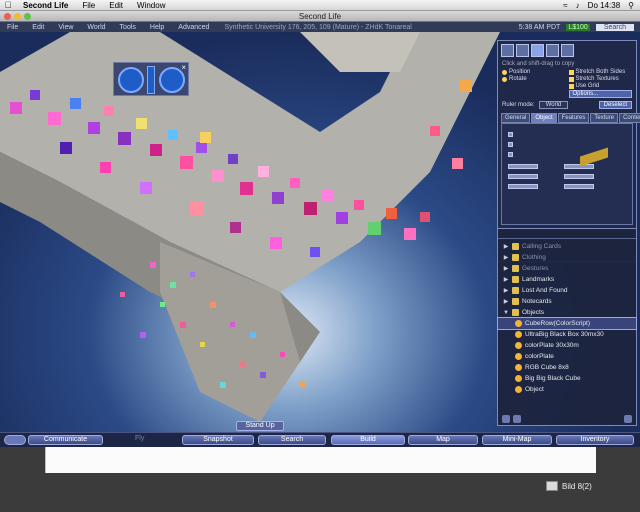 This screenshot has height=512, width=640. What do you see at coordinates (544, 118) in the screenshot?
I see `tab-object: Object` at bounding box center [544, 118].